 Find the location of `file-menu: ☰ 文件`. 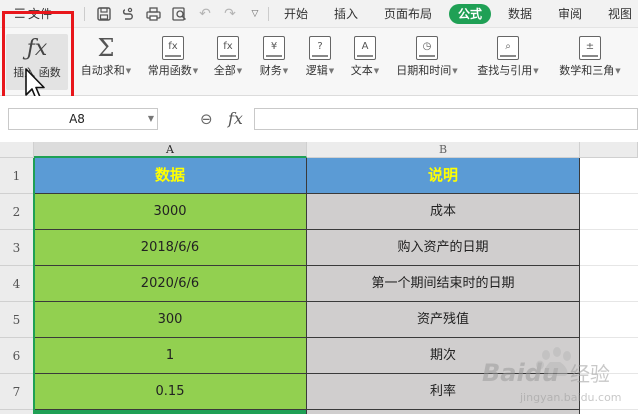

file-menu: ☰ 文件 is located at coordinates (33, 14).